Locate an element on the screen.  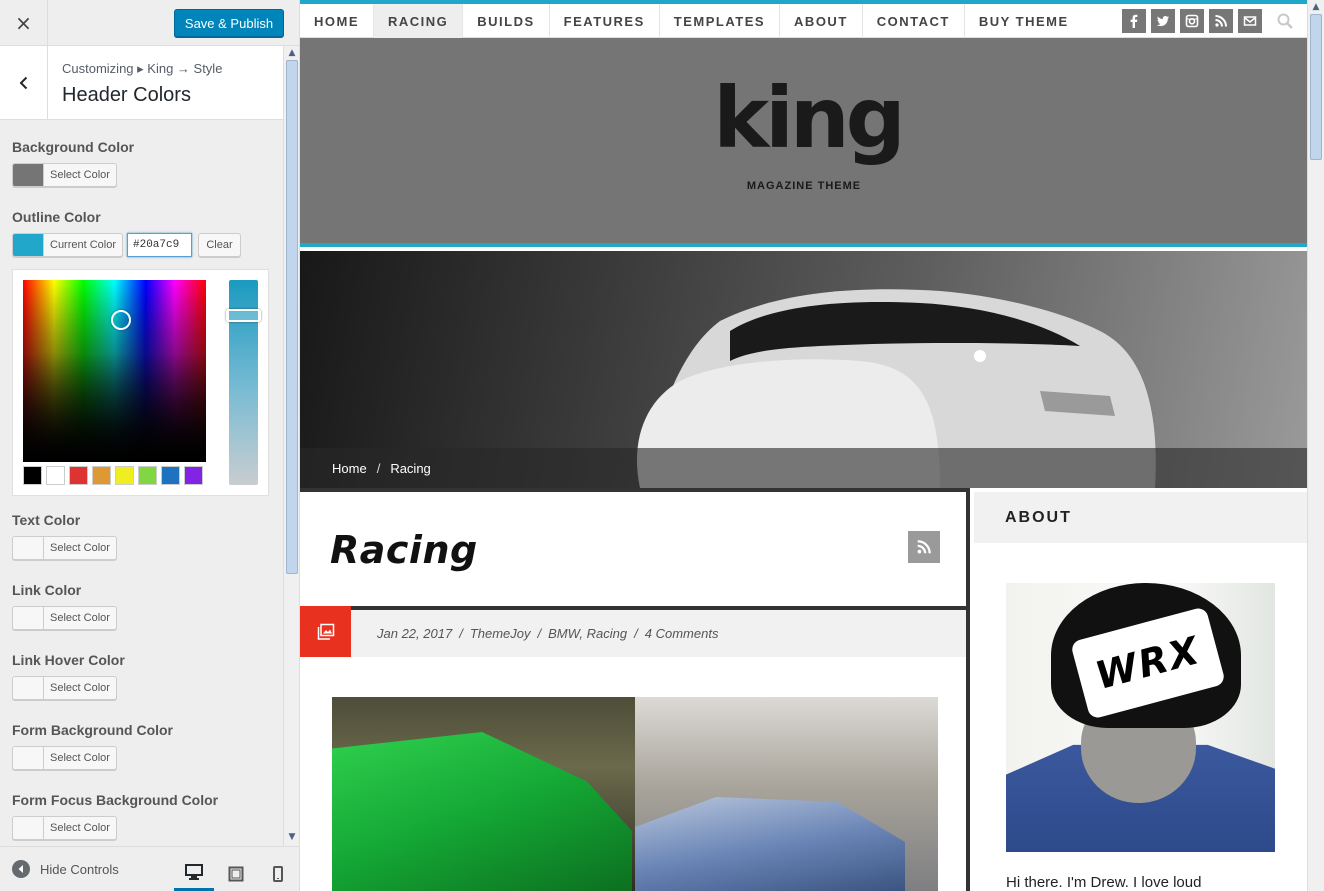
tablet-icon is located at coordinates (236, 874).